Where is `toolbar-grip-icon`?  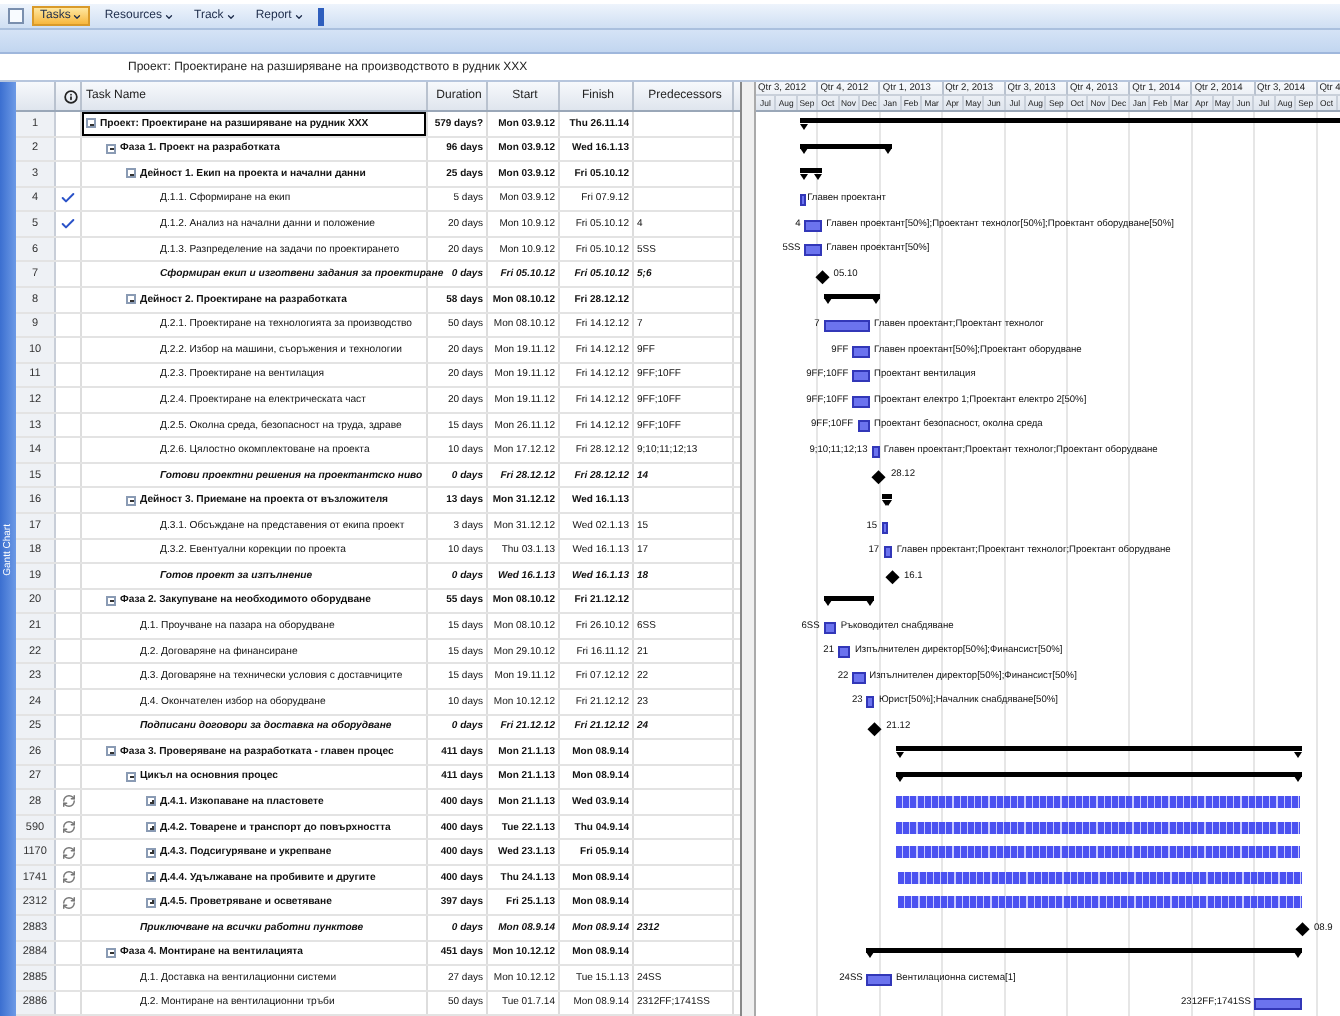 toolbar-grip-icon is located at coordinates (320, 16).